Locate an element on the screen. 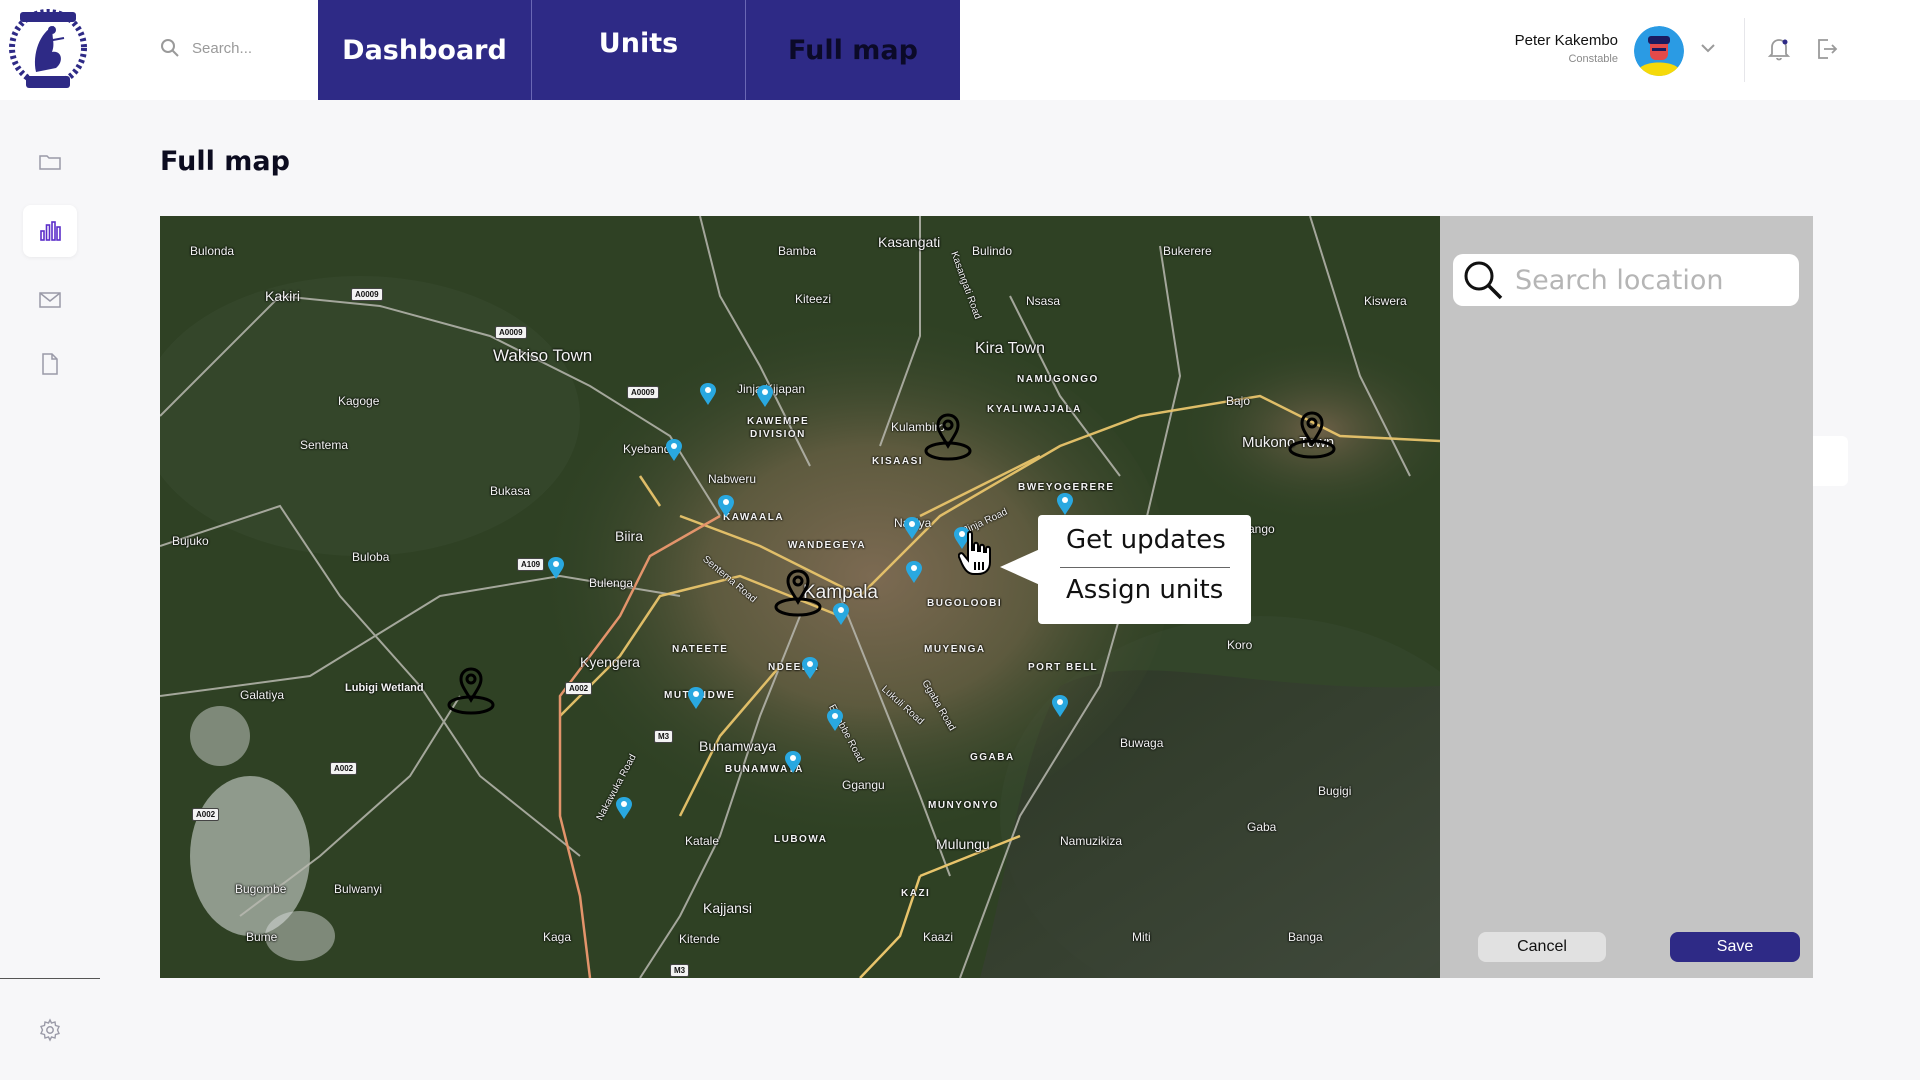 Image resolution: width=1920 pixels, height=1080 pixels. save-button: Save is located at coordinates (1735, 947).